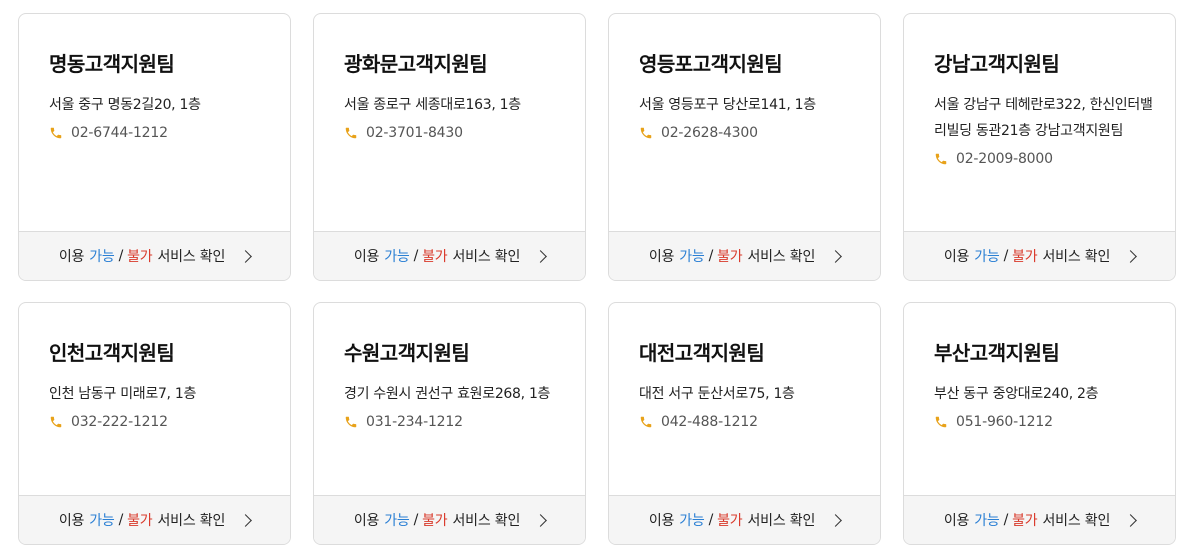 This screenshot has width=1194, height=553. I want to click on card-address: 서울 종로구 세종대로163, 1층, so click(432, 105).